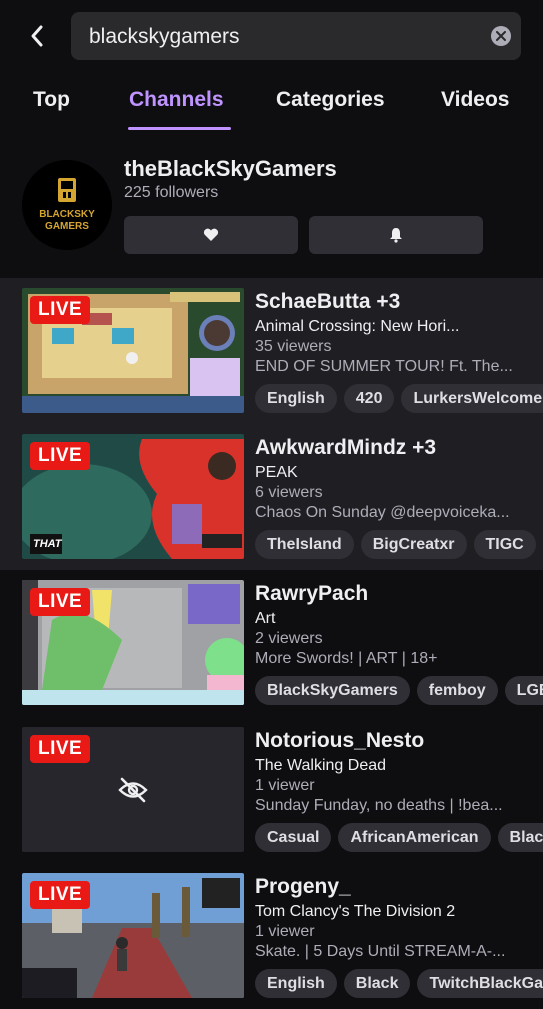  What do you see at coordinates (47, 544) in the screenshot?
I see `thumbnail-overlay-text: THAT` at bounding box center [47, 544].